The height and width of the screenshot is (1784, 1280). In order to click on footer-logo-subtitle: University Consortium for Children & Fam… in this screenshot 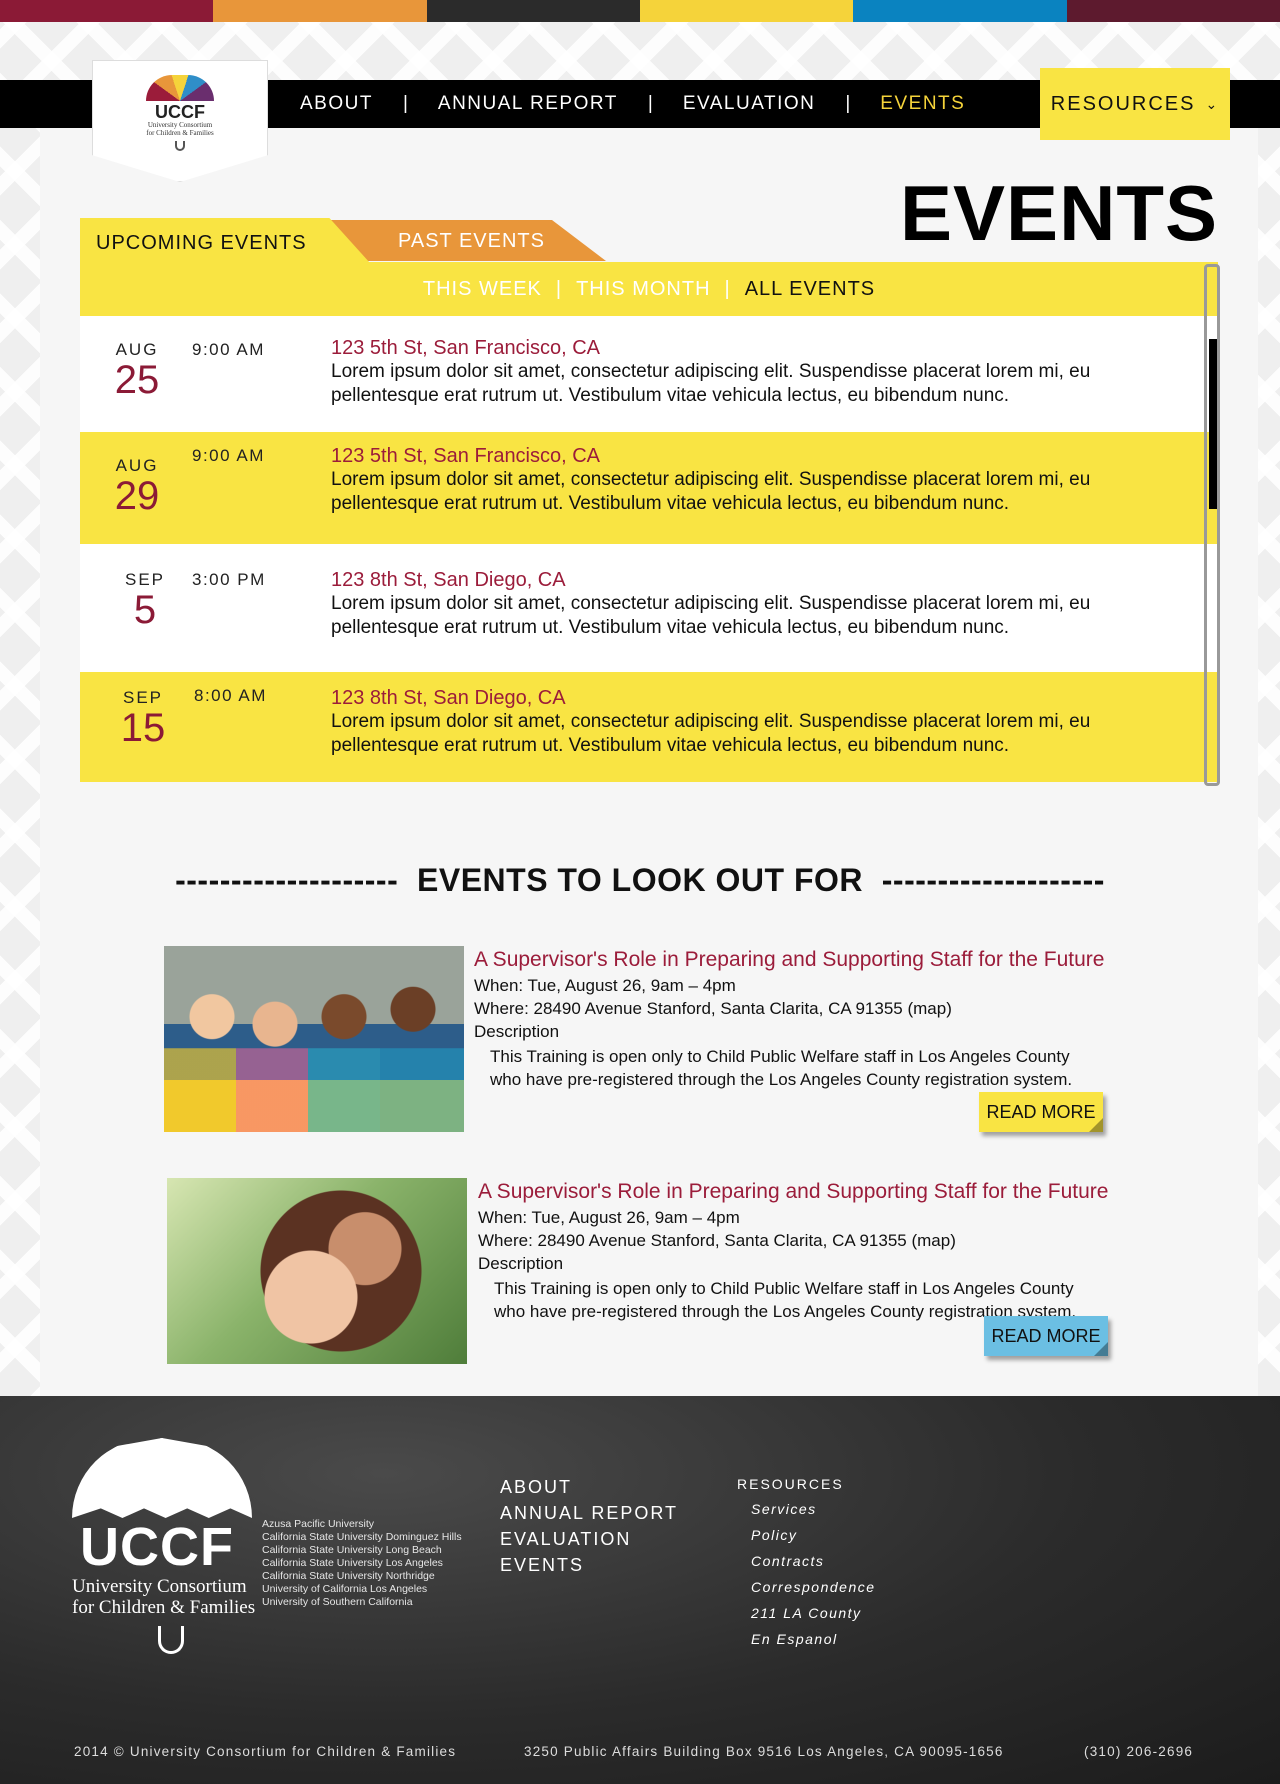, I will do `click(164, 1597)`.